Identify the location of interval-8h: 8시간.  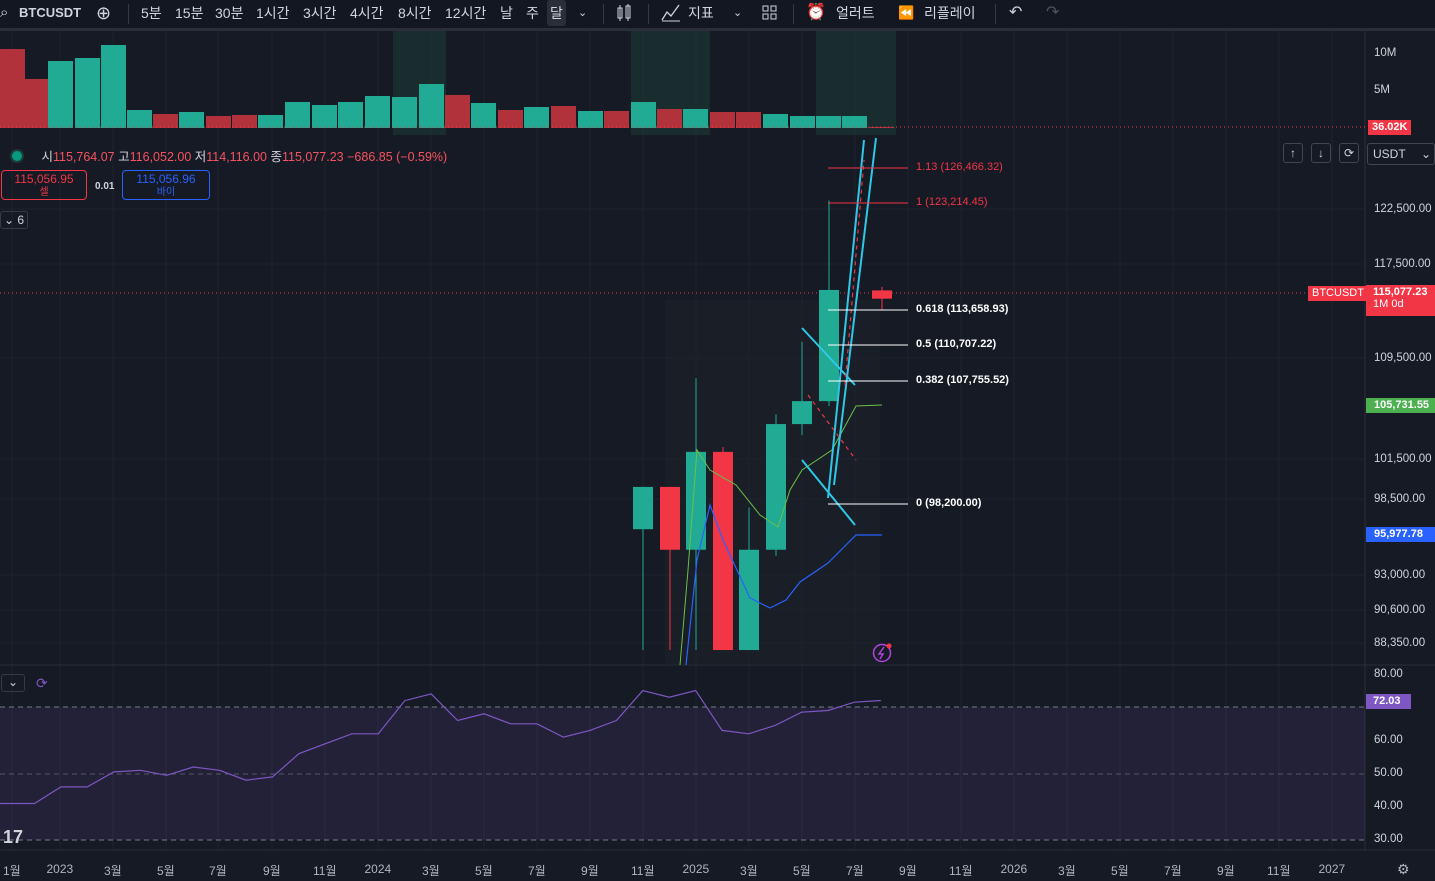
(415, 13).